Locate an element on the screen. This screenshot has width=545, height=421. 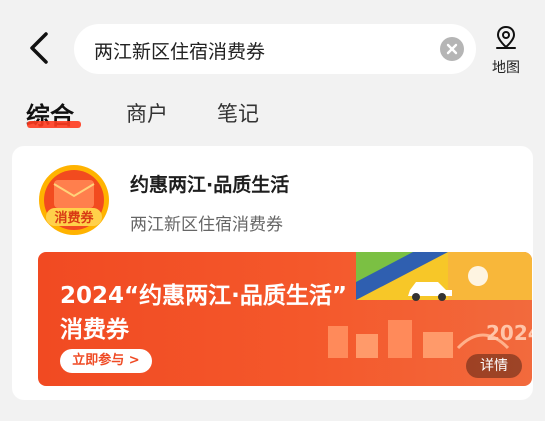
coupon-logo-icon: 消费券 is located at coordinates (74, 200).